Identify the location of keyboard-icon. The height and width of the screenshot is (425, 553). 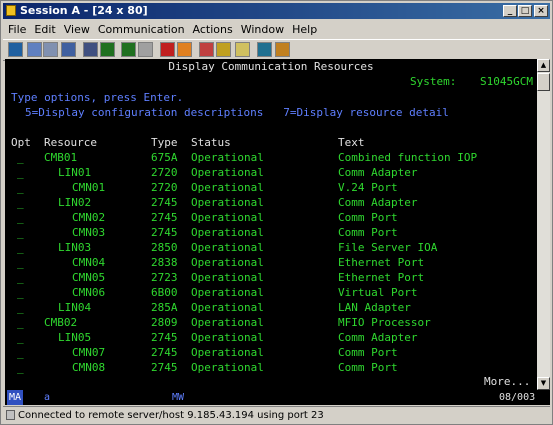
(128, 49).